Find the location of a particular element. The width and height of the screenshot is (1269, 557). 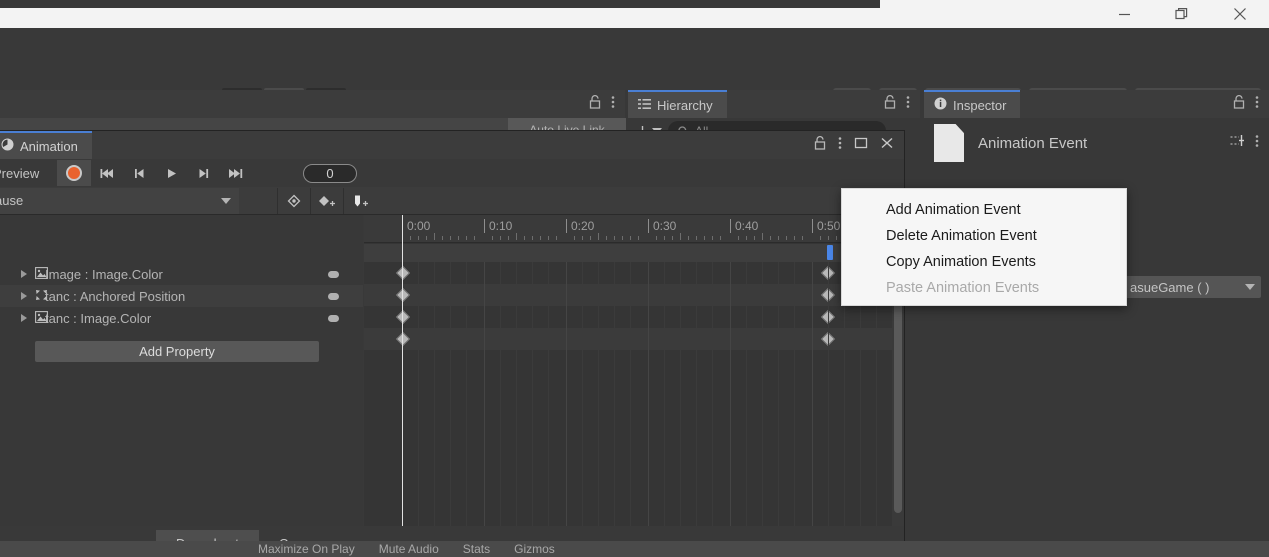

time-tick-label: 0:10 is located at coordinates (498, 226).